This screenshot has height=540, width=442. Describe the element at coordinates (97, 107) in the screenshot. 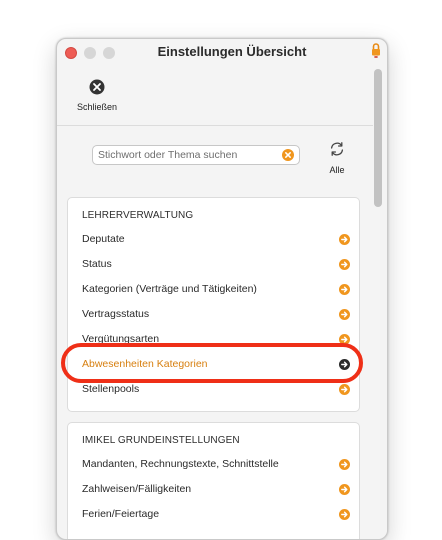

I see `close-button-label: Schließen` at that location.